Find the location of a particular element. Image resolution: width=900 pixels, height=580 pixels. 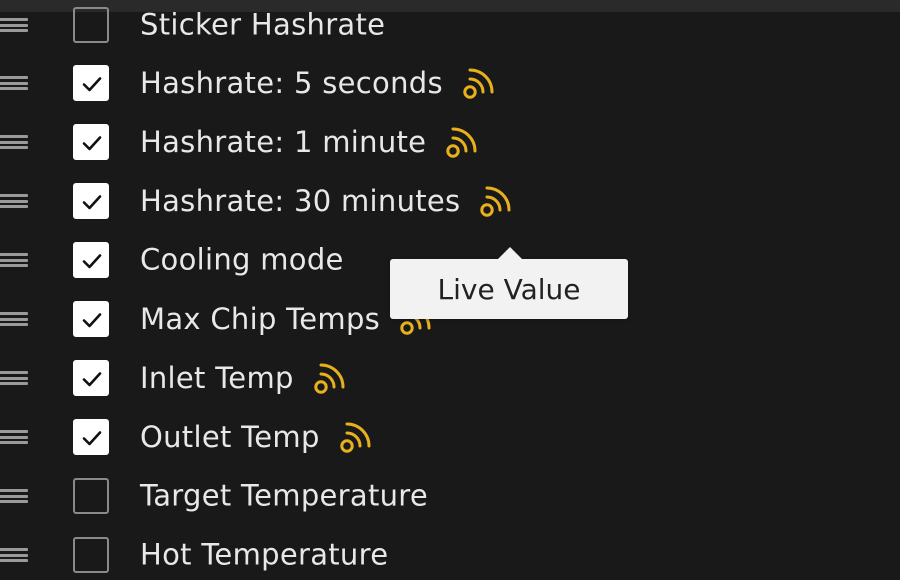

list-item: Target Temperature is located at coordinates (450, 496).